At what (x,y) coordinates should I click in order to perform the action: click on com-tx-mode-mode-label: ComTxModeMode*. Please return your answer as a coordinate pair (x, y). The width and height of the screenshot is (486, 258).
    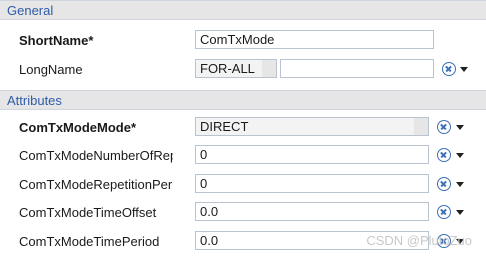
    Looking at the image, I should click on (77, 127).